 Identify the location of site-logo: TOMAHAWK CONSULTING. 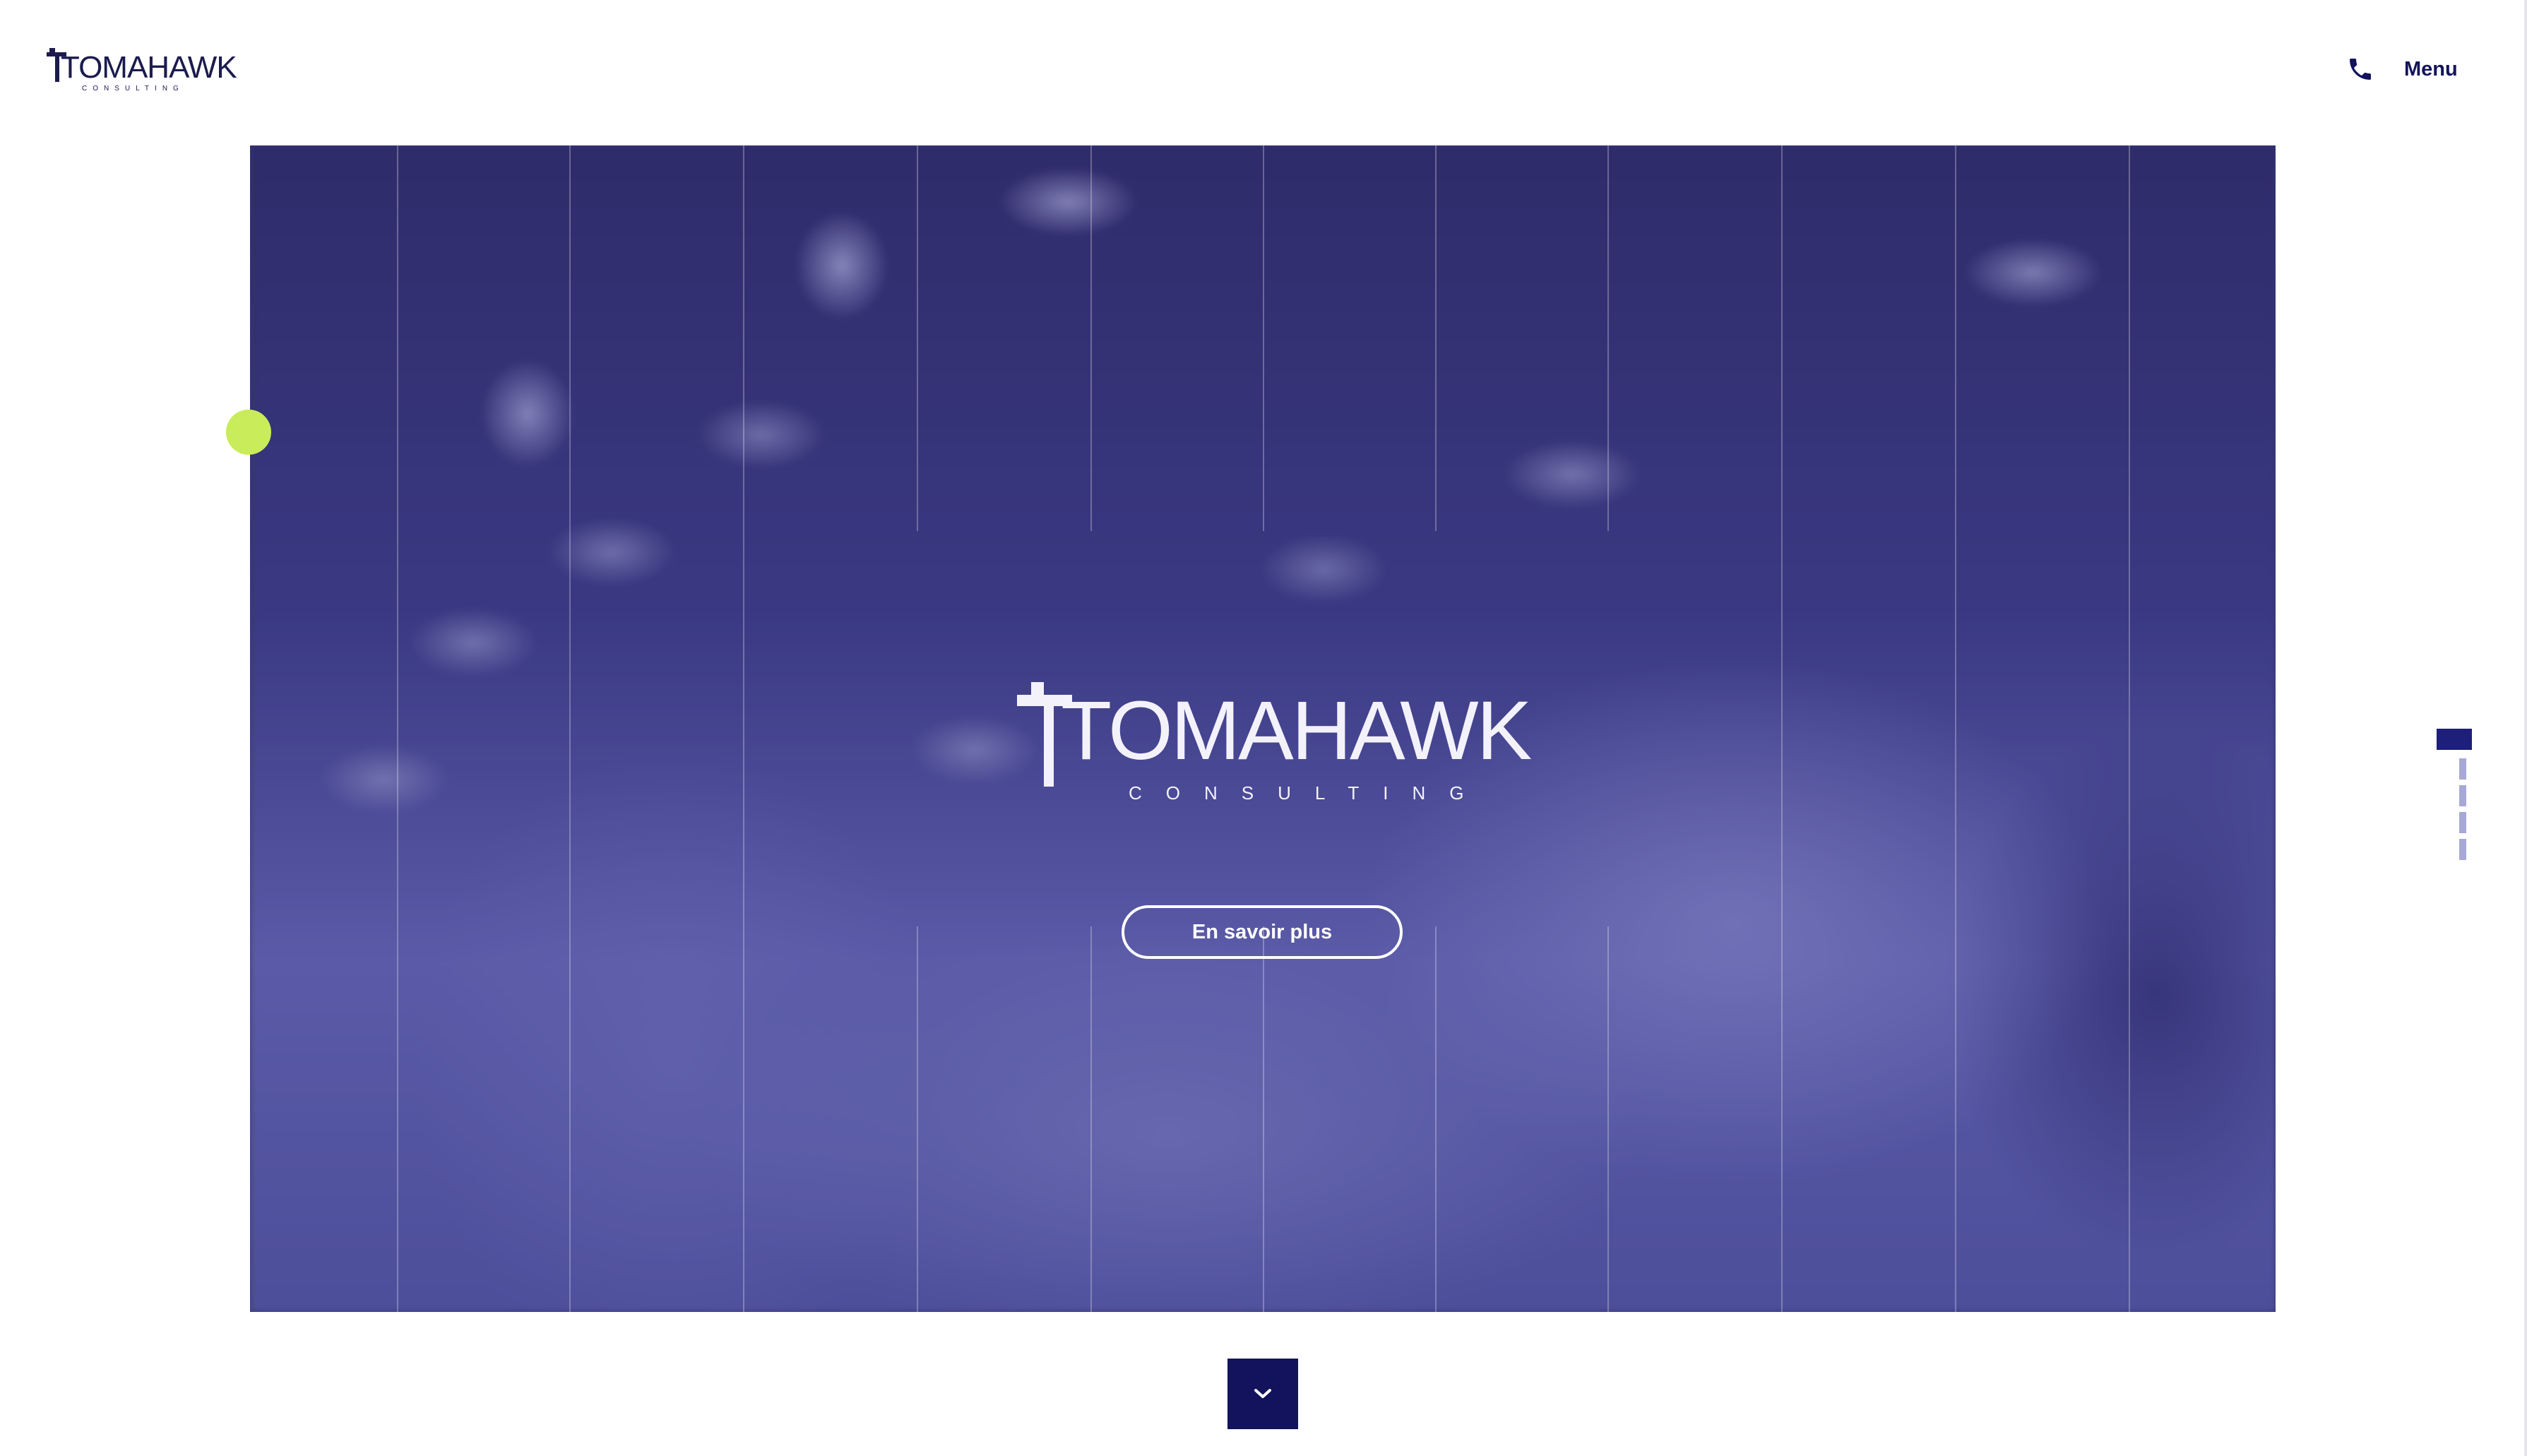
(141, 72).